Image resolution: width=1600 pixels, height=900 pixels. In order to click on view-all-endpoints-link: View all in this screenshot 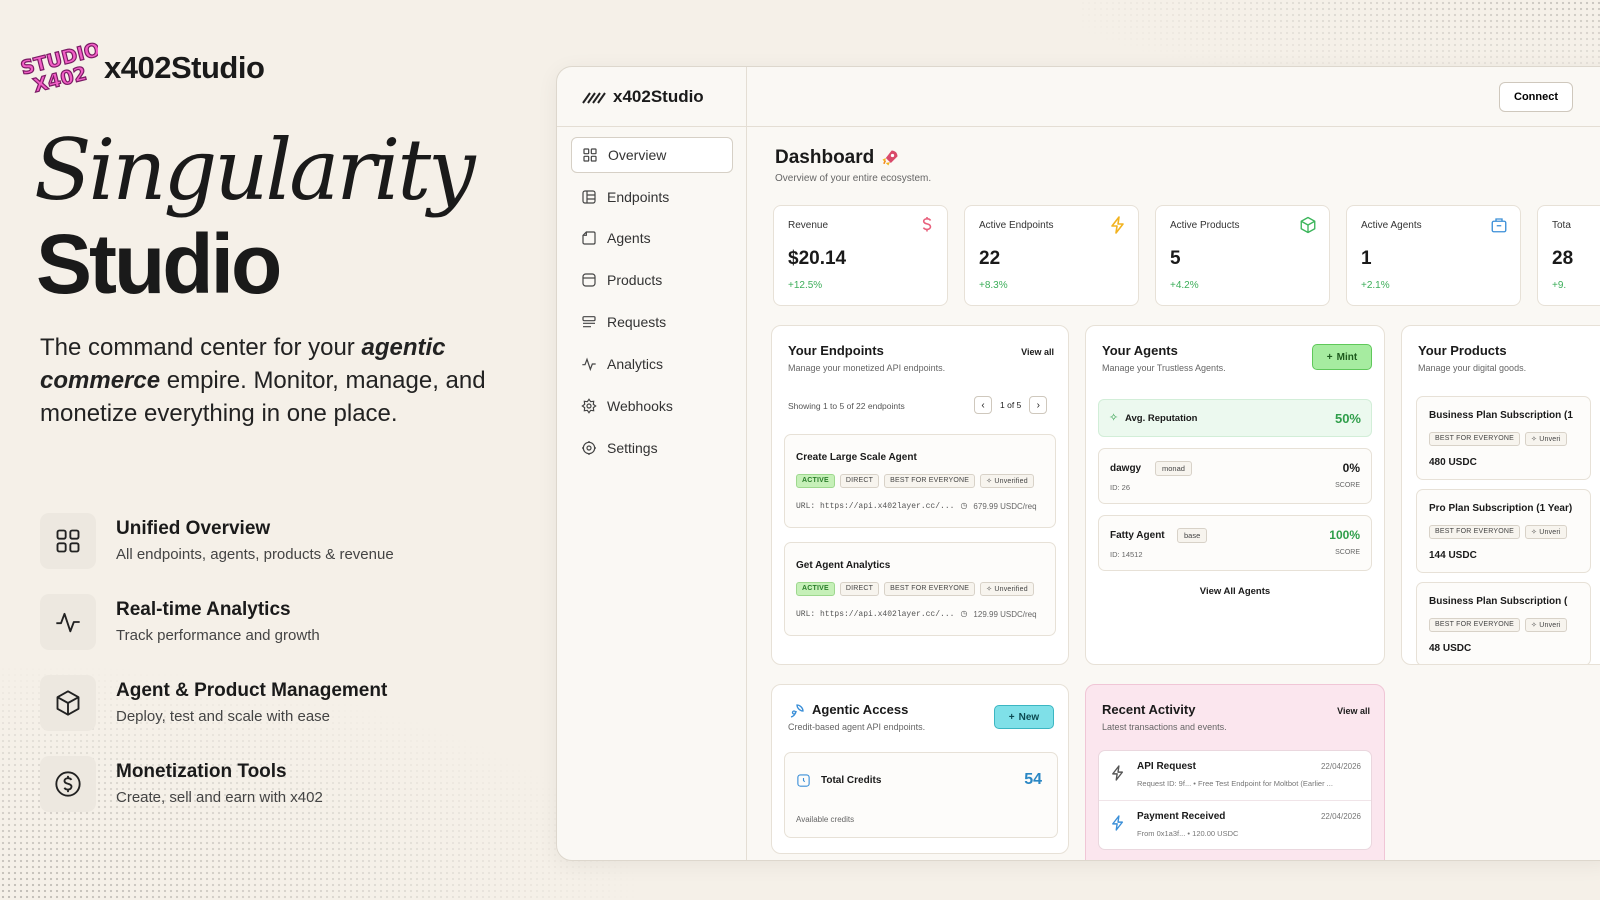, I will do `click(1037, 352)`.